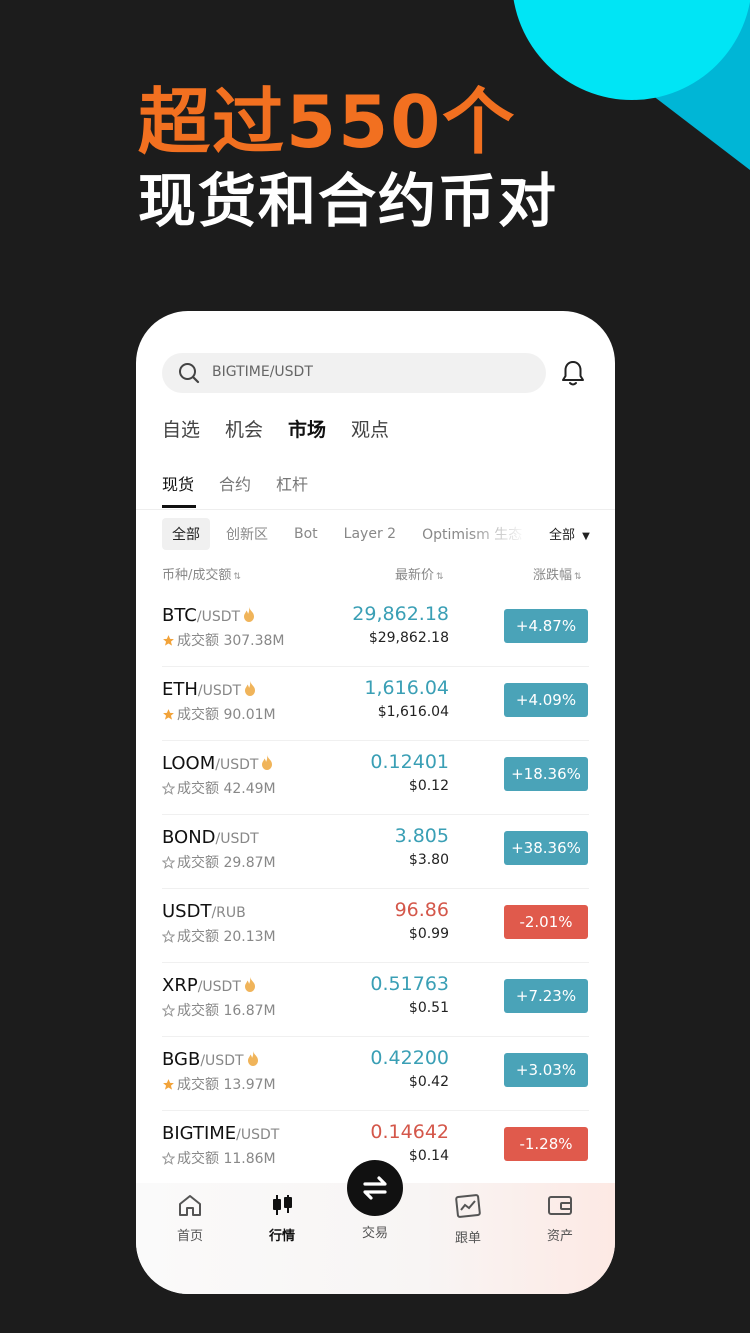 This screenshot has height=1333, width=750. Describe the element at coordinates (327, 122) in the screenshot. I see `headline-line-1: 超过550个` at that location.